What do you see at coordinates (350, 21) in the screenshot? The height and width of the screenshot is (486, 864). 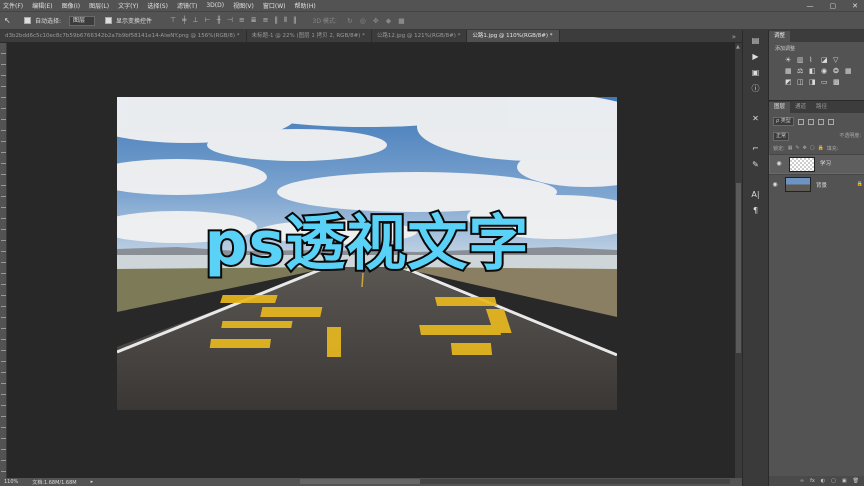 I see `3d-rotate-icon: ↻` at bounding box center [350, 21].